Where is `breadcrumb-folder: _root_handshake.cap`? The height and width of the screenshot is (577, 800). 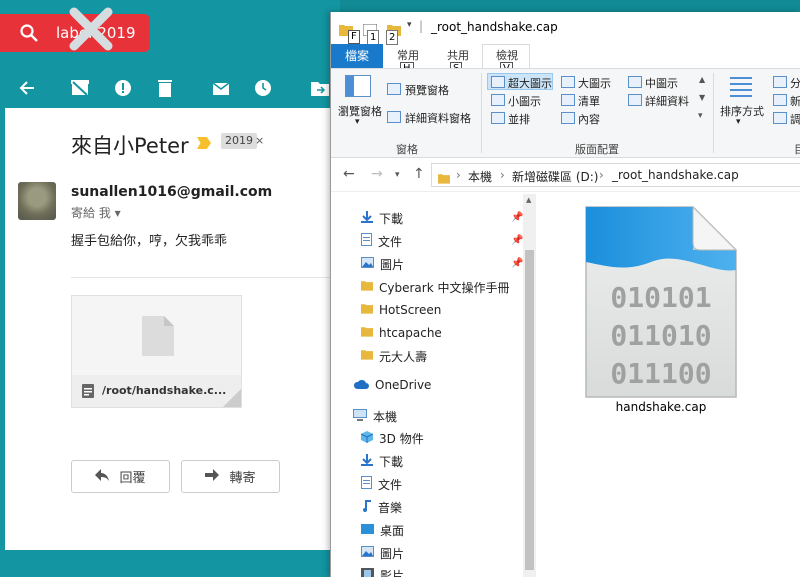 breadcrumb-folder: _root_handshake.cap is located at coordinates (675, 175).